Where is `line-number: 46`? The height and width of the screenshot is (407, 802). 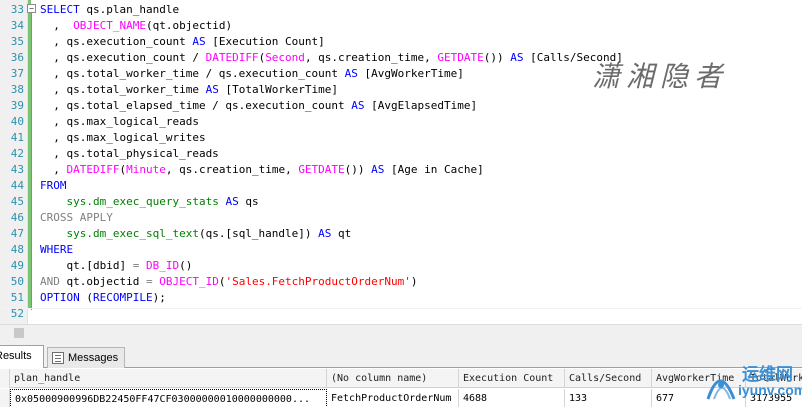
line-number: 46 is located at coordinates (17, 217).